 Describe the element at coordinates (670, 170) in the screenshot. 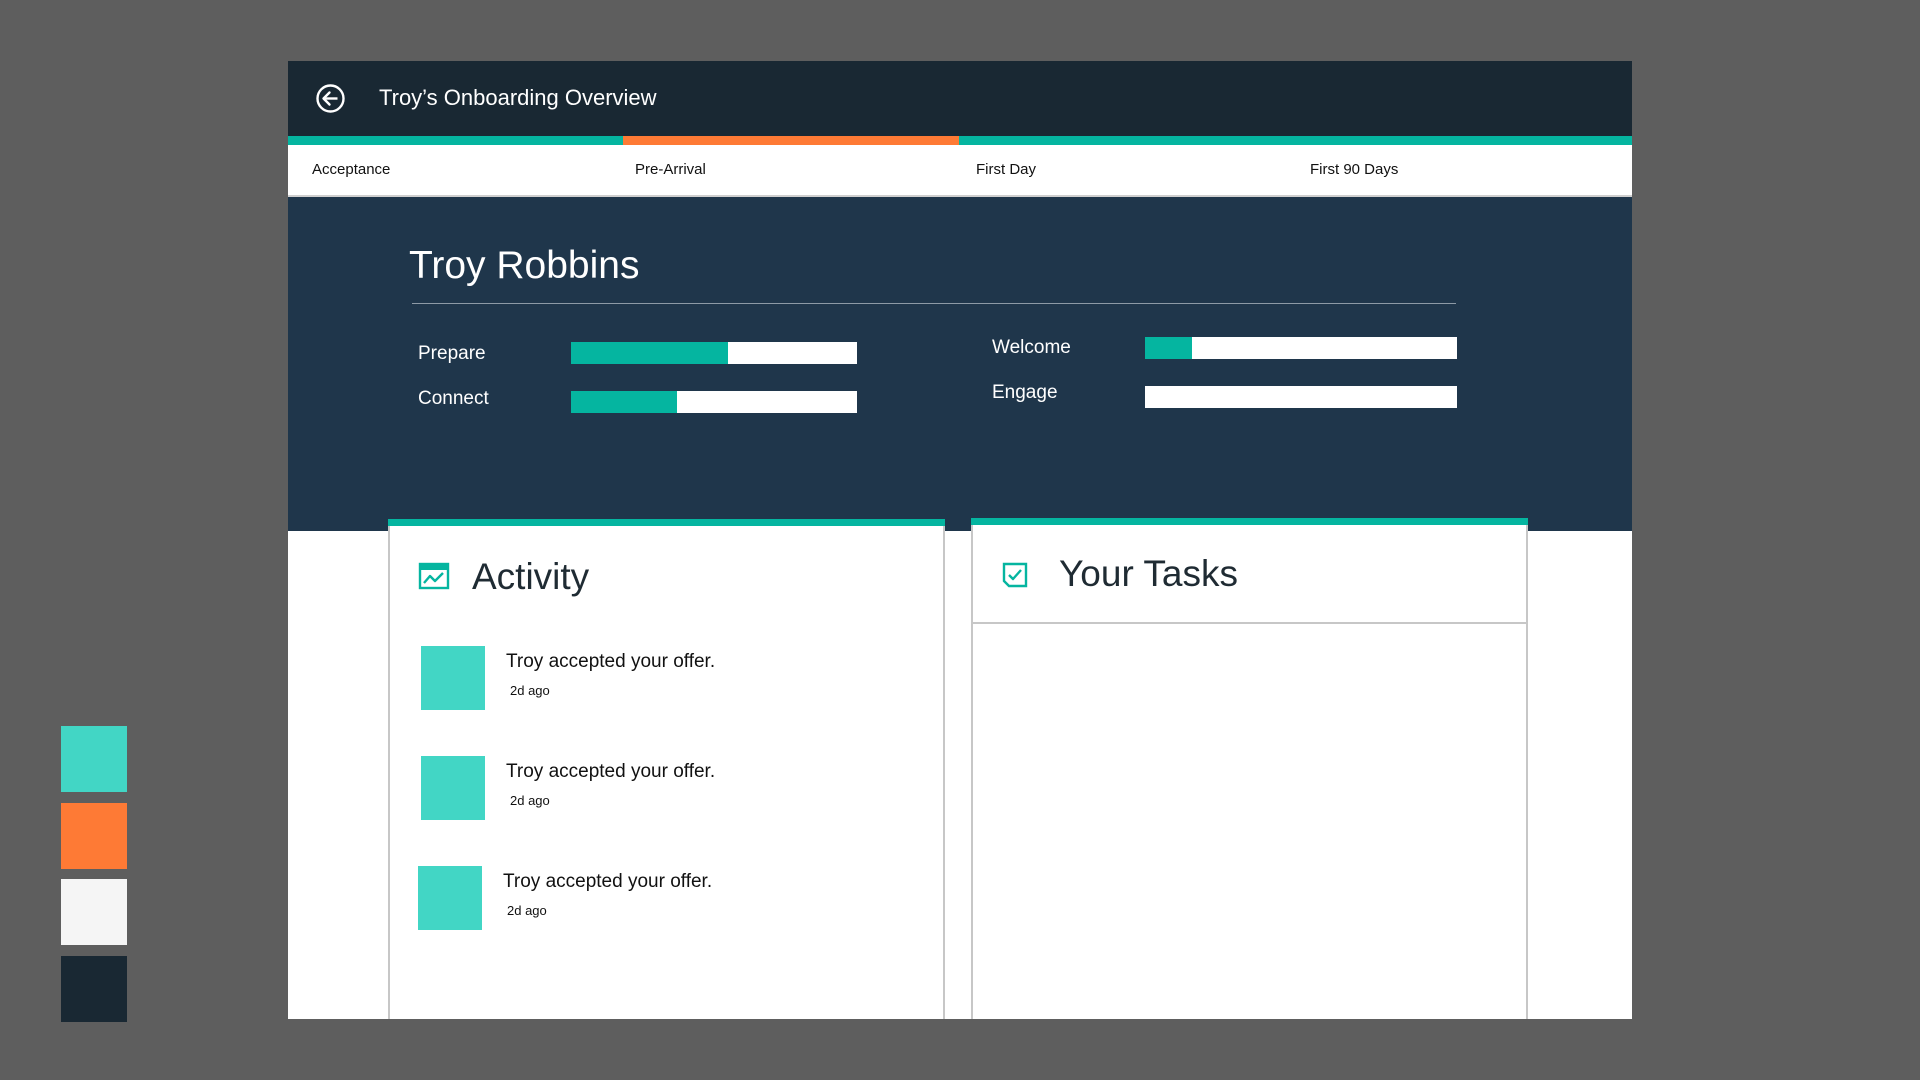

I see `tab-pre-arrival: Pre-Arrival` at that location.